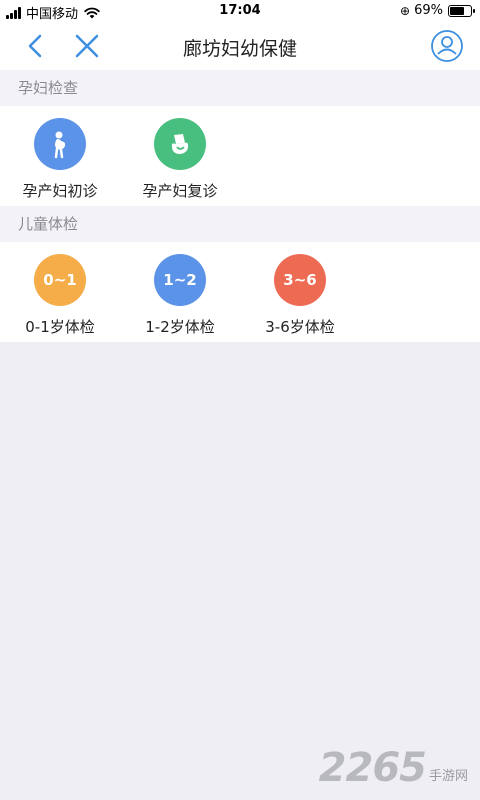  I want to click on pregnant-checkup-icon, so click(180, 144).